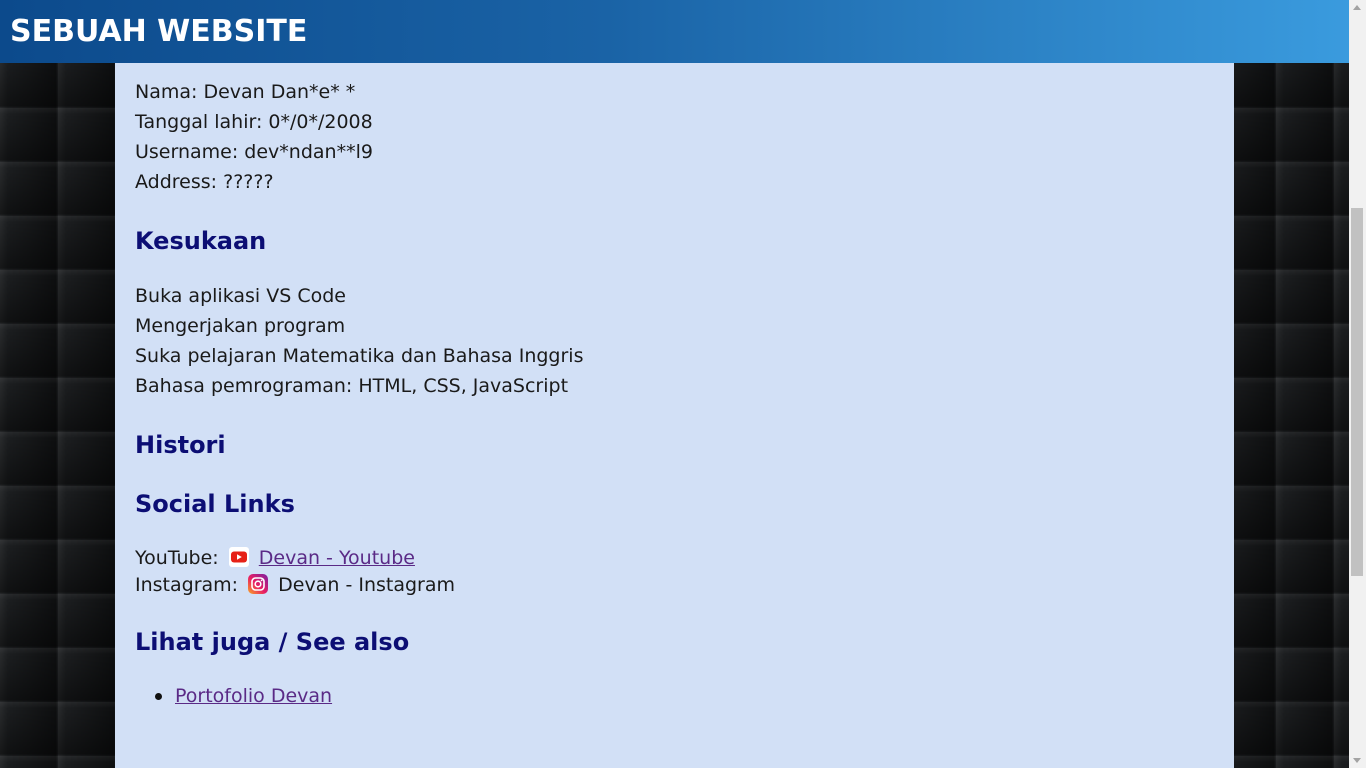 This screenshot has height=768, width=1366. What do you see at coordinates (180, 445) in the screenshot?
I see `heading-histori: Histori` at bounding box center [180, 445].